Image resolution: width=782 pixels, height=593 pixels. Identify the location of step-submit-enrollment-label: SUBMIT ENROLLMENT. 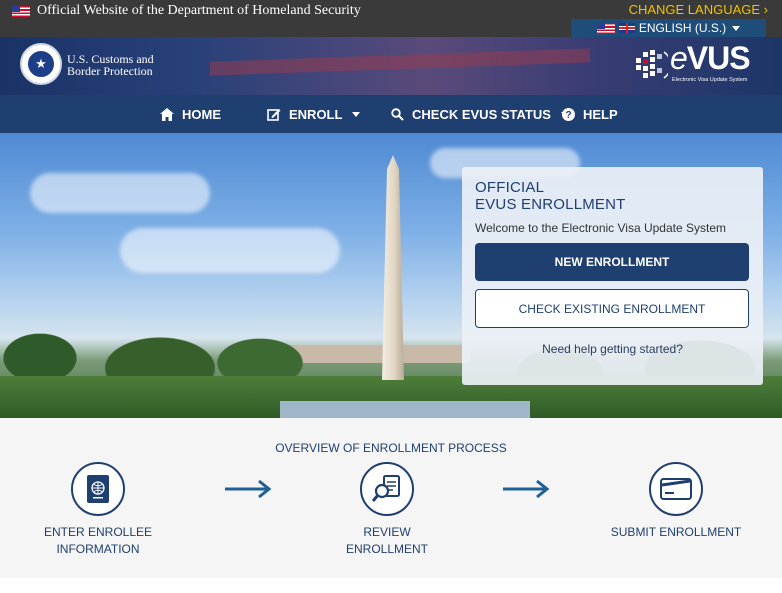
(676, 532).